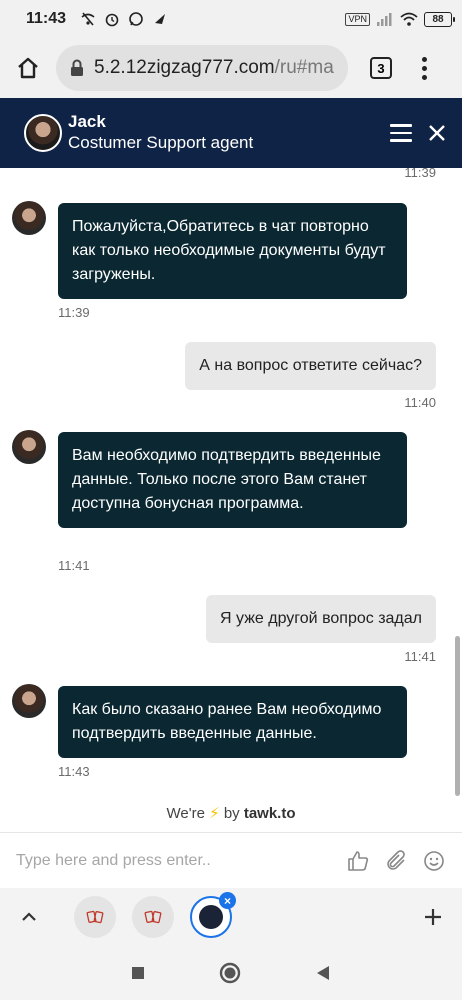  I want to click on browser-toolbar: 5.2.12zigzag777.com/ru#ma 3, so click(231, 68).